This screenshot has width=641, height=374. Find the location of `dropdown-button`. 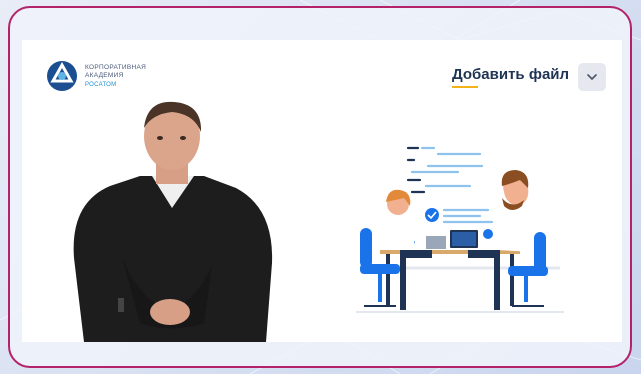

dropdown-button is located at coordinates (592, 77).